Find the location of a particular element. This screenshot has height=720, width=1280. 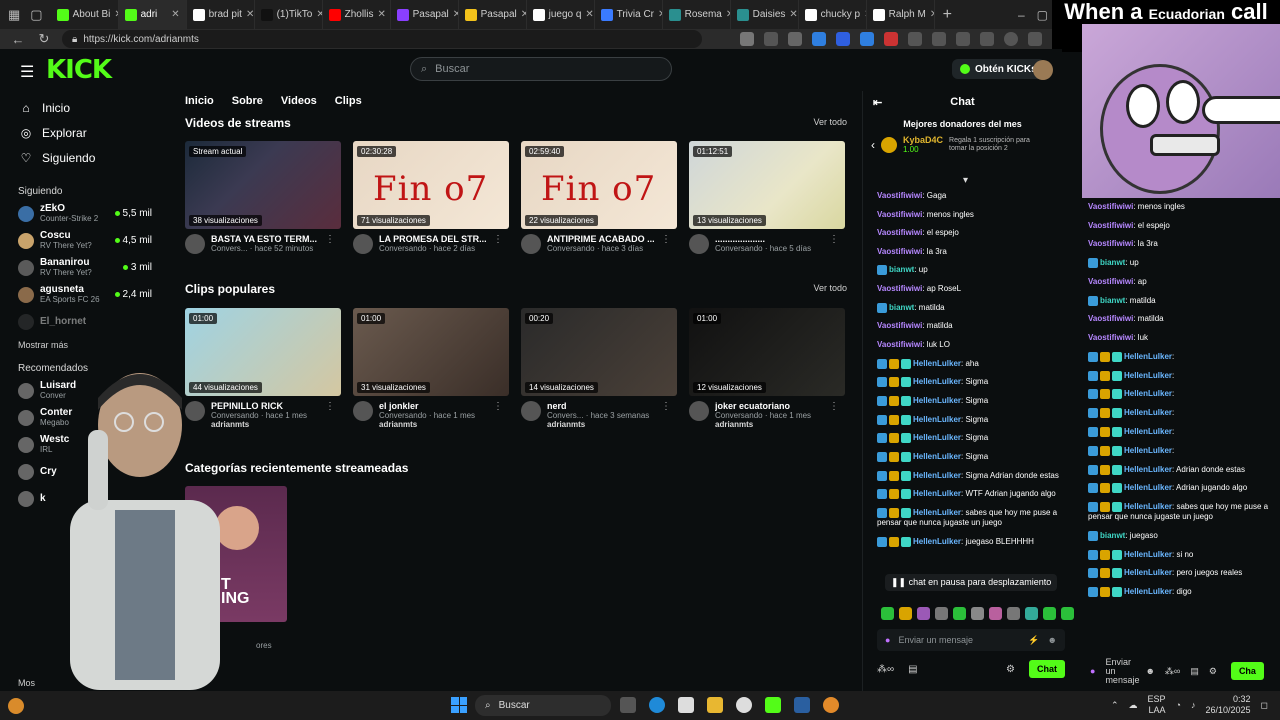

taskbar-search: ⌕ Buscar is located at coordinates (543, 705).